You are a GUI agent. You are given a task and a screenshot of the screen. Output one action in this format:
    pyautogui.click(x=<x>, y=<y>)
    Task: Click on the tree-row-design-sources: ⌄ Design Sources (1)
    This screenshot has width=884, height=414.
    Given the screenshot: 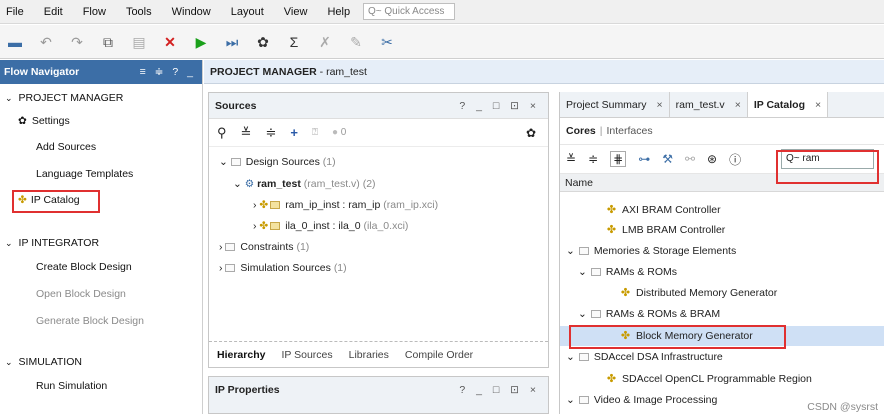 What is the action you would take?
    pyautogui.click(x=277, y=162)
    